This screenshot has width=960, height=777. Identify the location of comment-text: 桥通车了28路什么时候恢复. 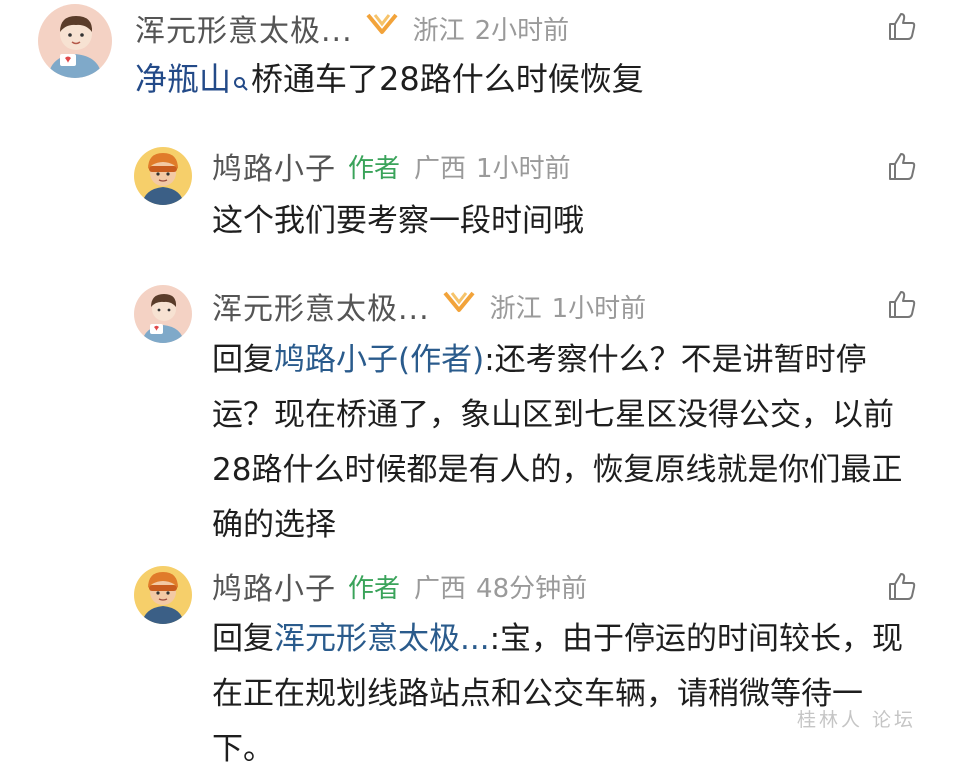
(447, 79).